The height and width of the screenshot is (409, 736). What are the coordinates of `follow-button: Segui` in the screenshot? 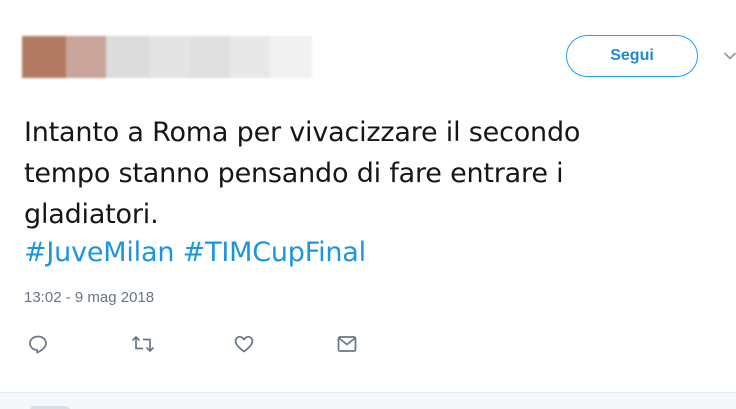 It's located at (632, 56).